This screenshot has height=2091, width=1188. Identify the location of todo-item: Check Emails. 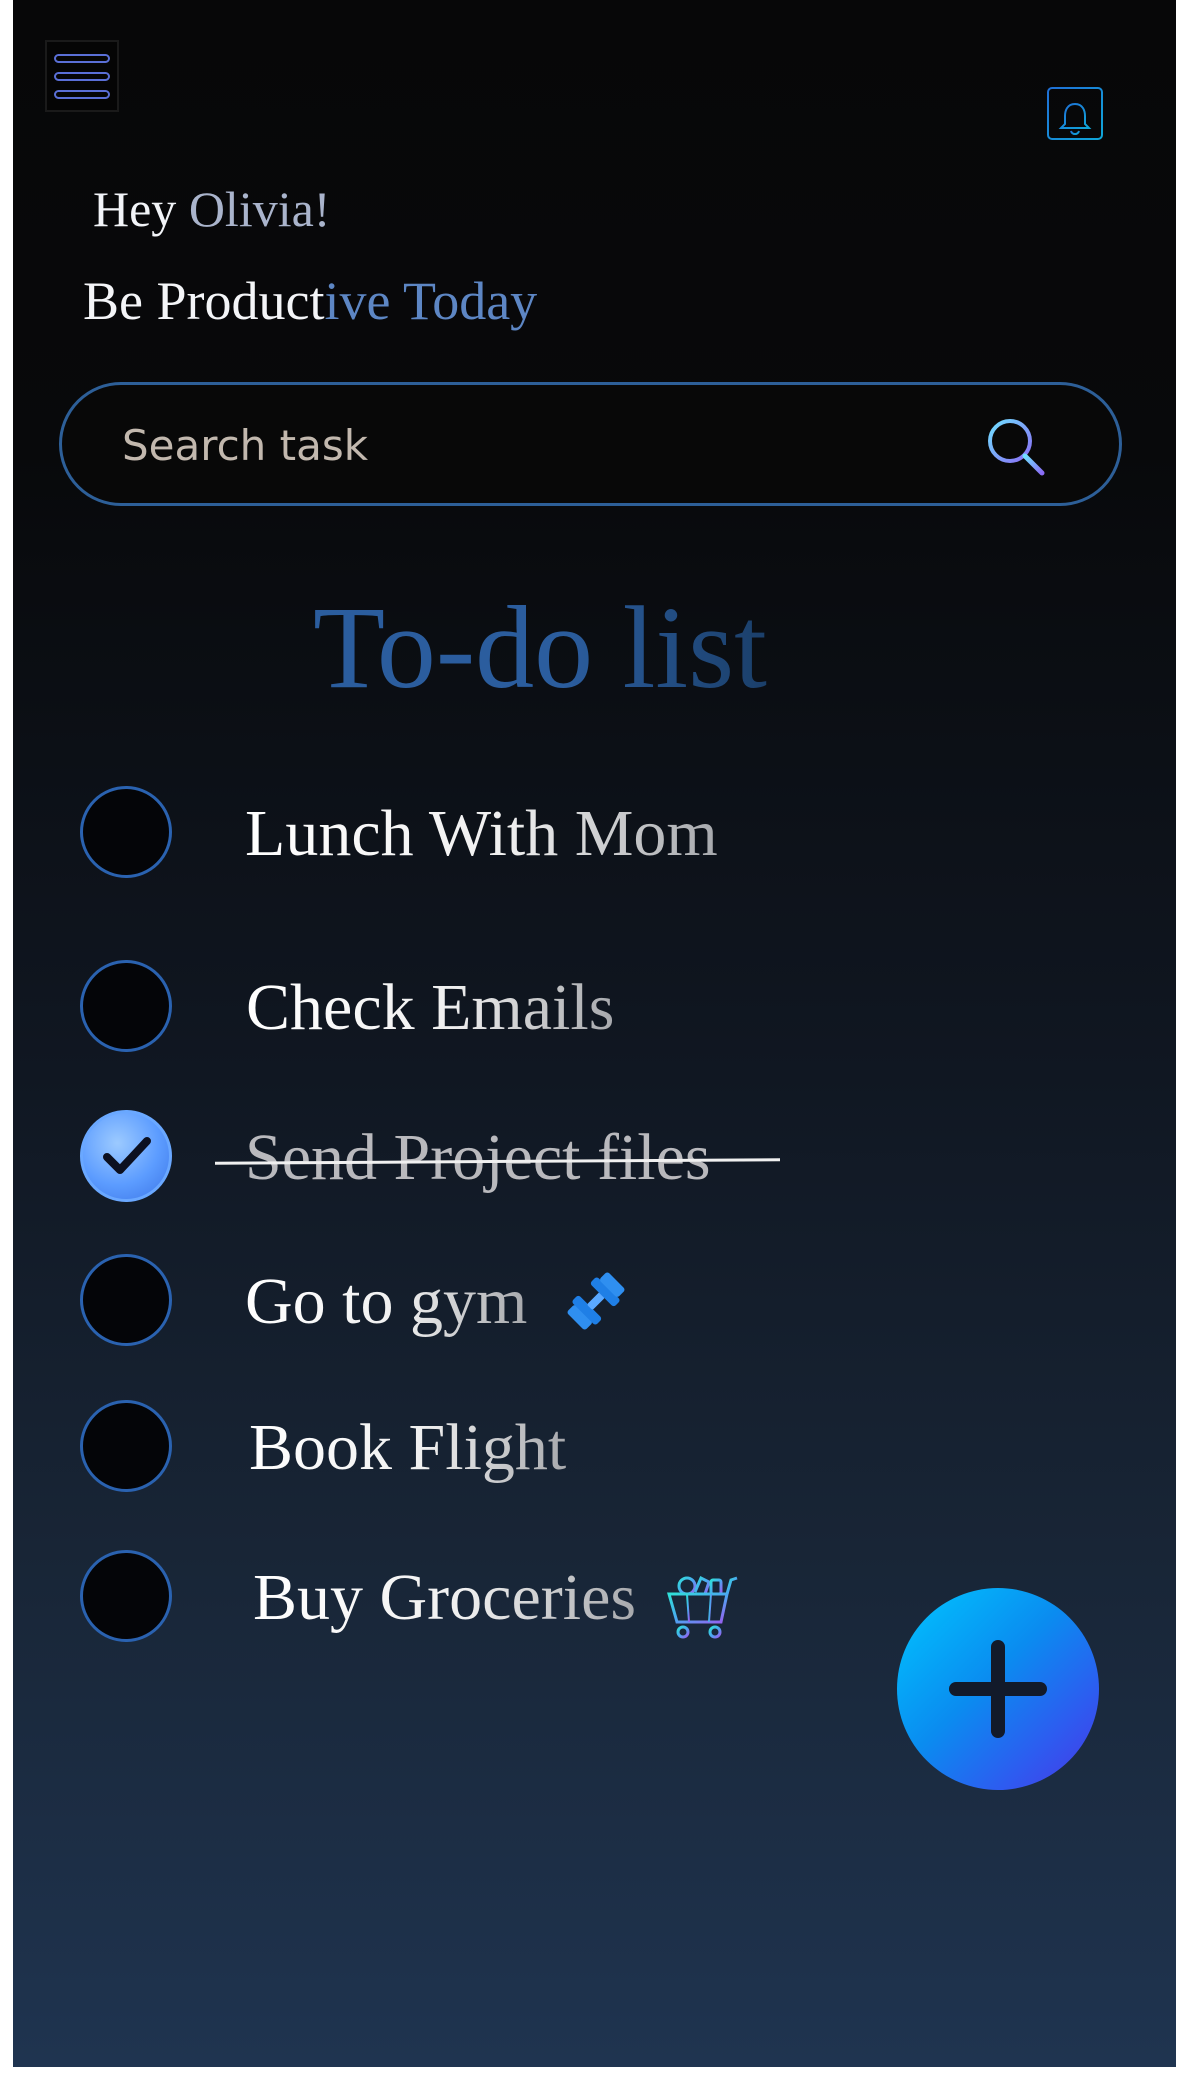
(513, 1010).